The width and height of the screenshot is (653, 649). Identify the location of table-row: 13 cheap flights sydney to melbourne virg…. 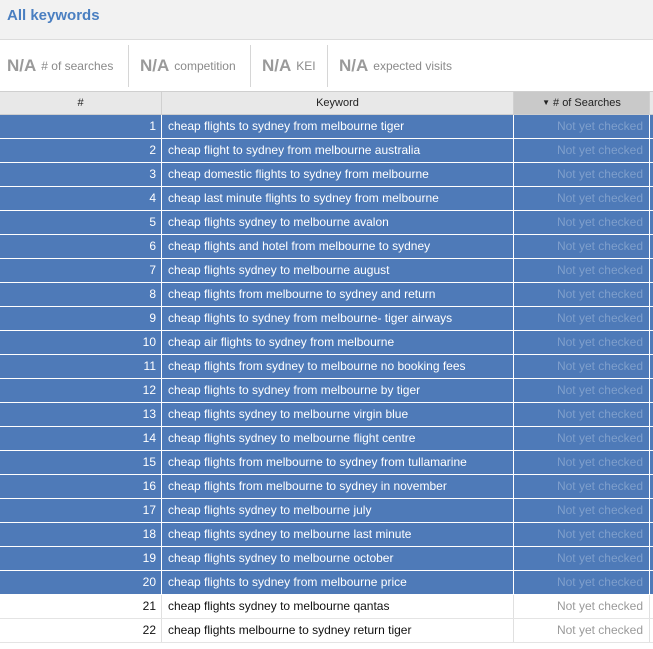
(326, 415).